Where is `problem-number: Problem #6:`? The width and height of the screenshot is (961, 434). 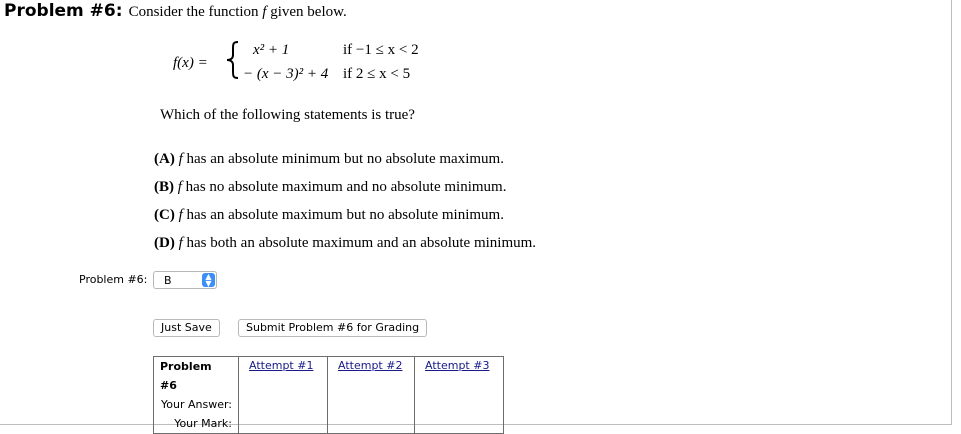 problem-number: Problem #6: is located at coordinates (63, 11).